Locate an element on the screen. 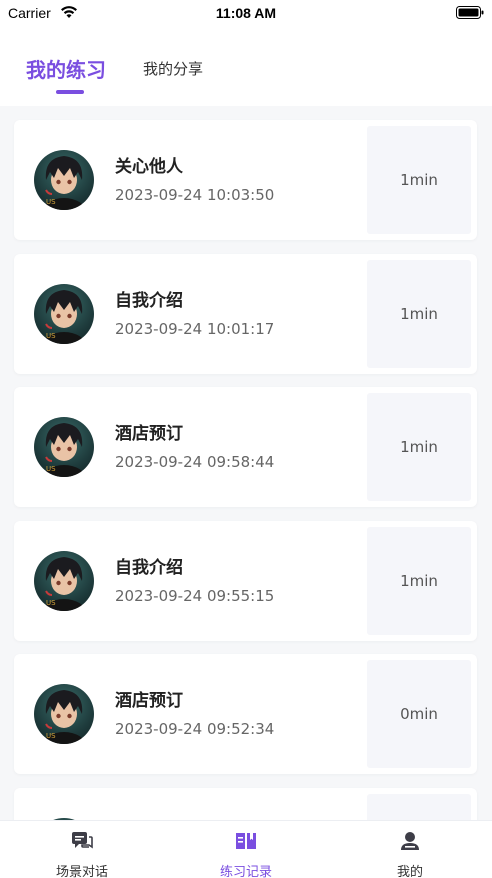  tab-my-share: 我的分享 is located at coordinates (173, 68).